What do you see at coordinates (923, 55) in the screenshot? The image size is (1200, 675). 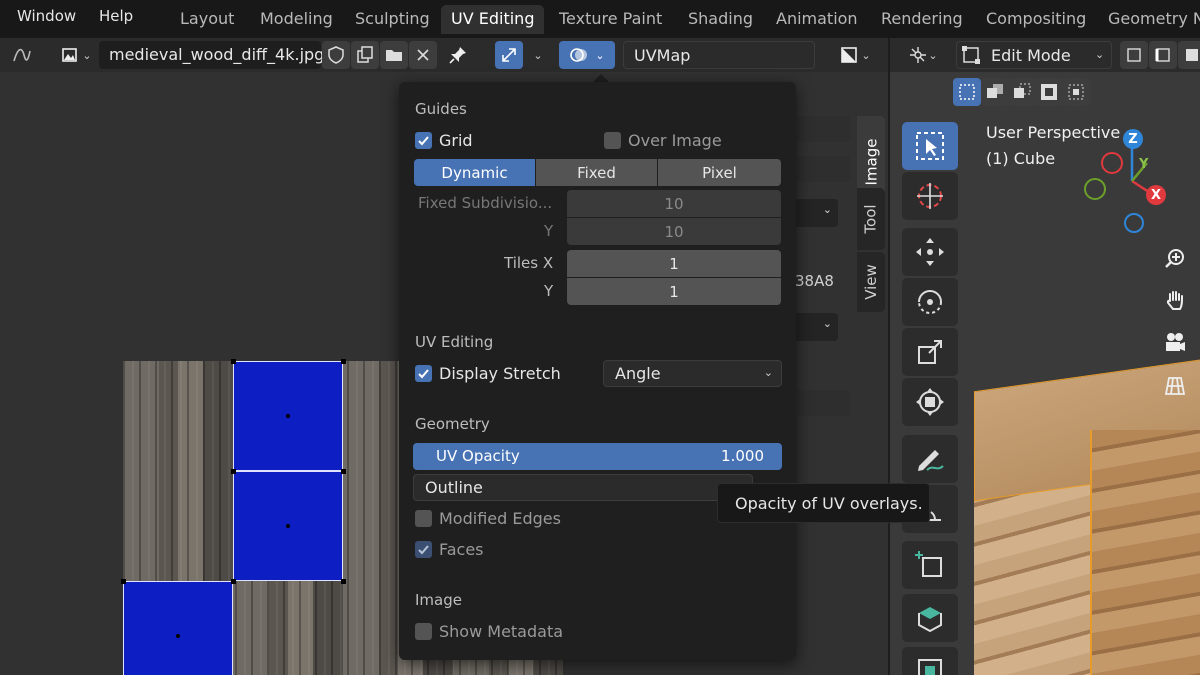 I see `editor-type-3d-view-icon: ⌄` at bounding box center [923, 55].